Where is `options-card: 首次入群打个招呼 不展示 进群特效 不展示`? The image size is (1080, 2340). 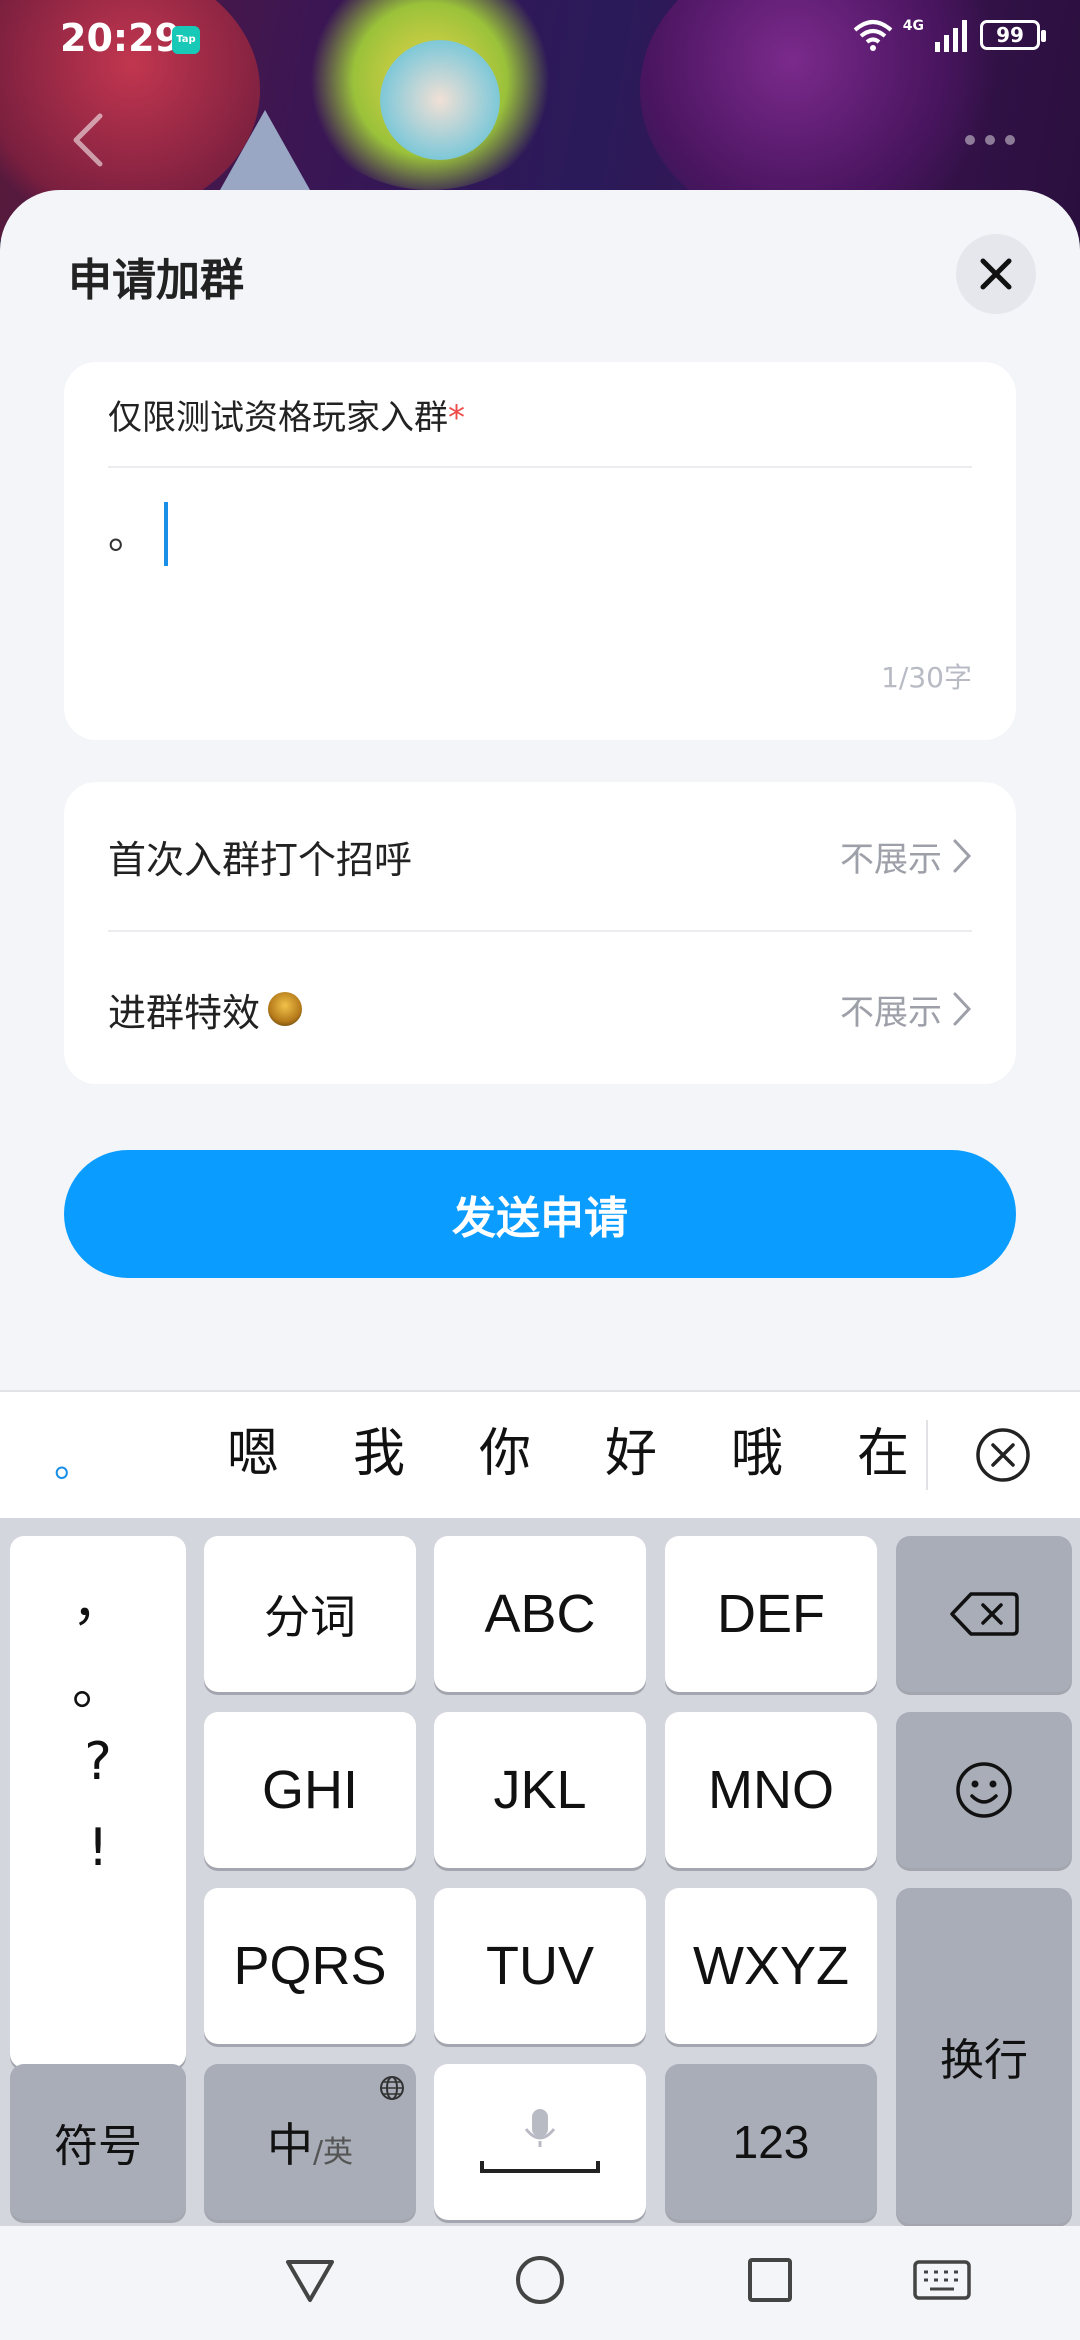 options-card: 首次入群打个招呼 不展示 进群特效 不展示 is located at coordinates (540, 933).